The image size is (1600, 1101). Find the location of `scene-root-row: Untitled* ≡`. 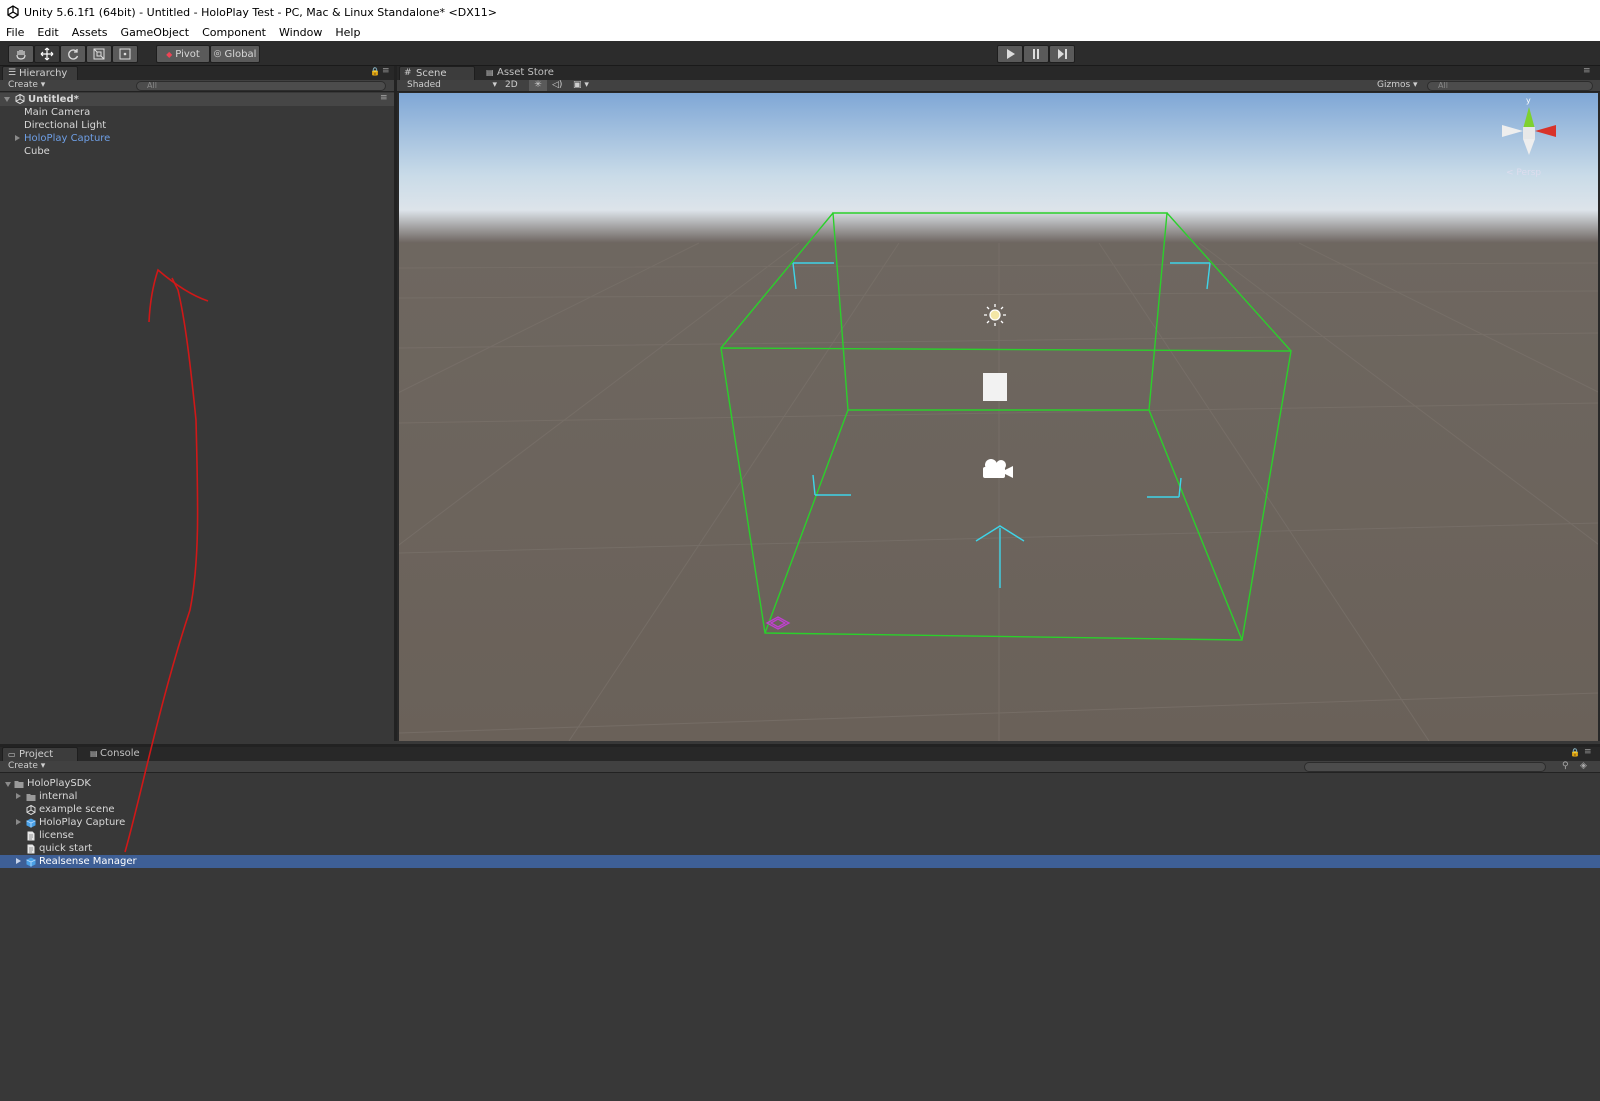

scene-root-row: Untitled* ≡ is located at coordinates (197, 99).